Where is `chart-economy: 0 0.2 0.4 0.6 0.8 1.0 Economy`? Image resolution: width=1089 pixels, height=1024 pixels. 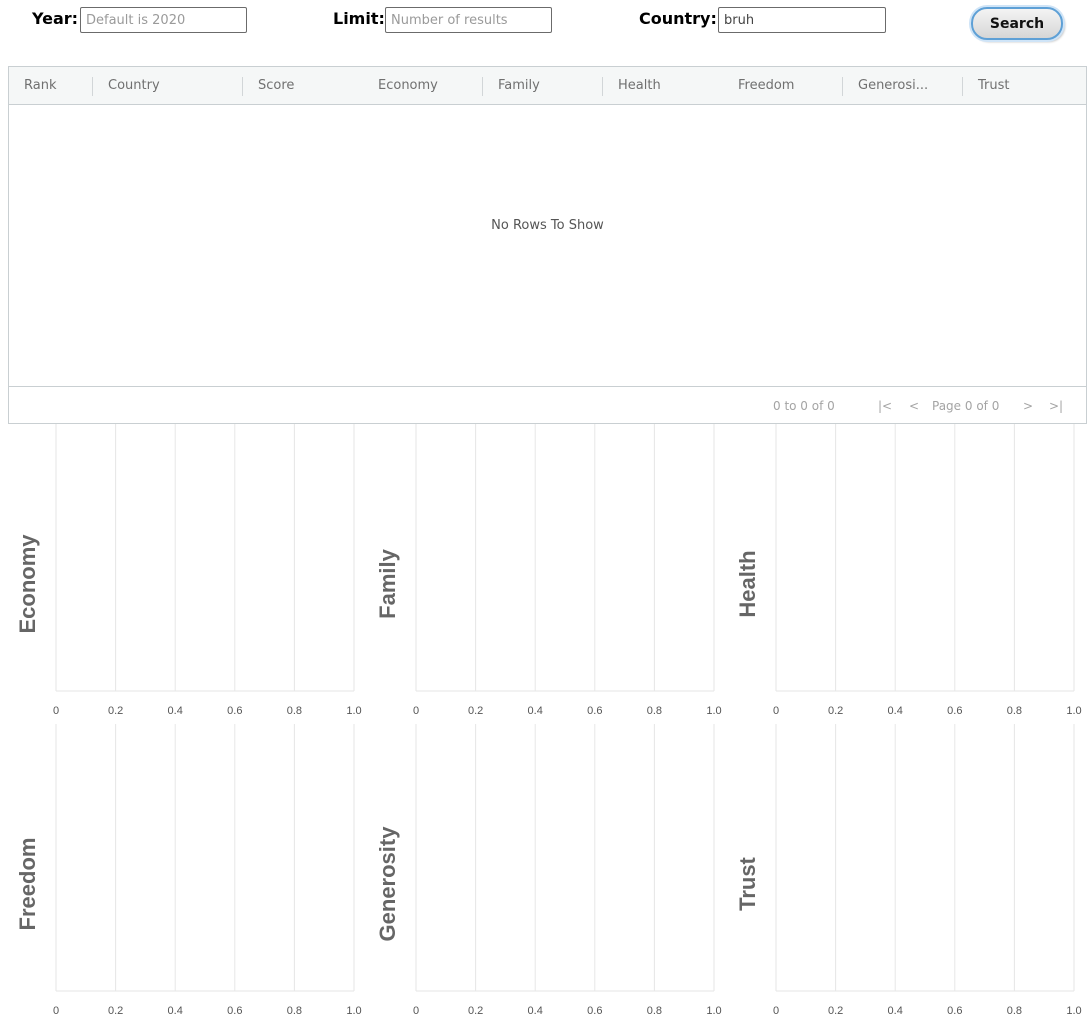
chart-economy: 0 0.2 0.4 0.6 0.8 1.0 Economy is located at coordinates (181, 574).